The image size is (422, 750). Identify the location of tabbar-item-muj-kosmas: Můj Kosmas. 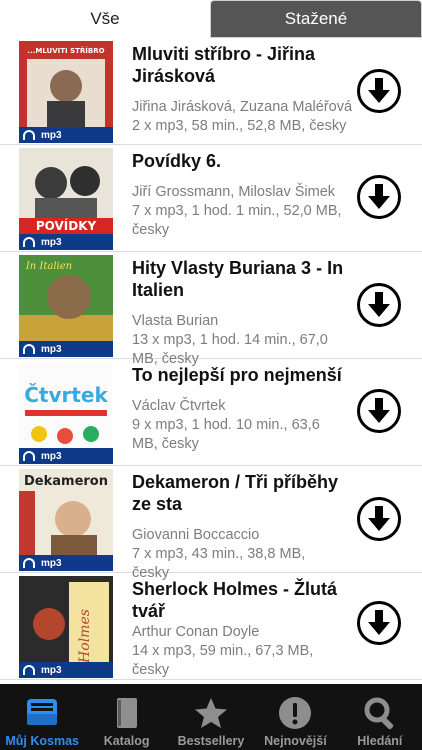
(42, 717).